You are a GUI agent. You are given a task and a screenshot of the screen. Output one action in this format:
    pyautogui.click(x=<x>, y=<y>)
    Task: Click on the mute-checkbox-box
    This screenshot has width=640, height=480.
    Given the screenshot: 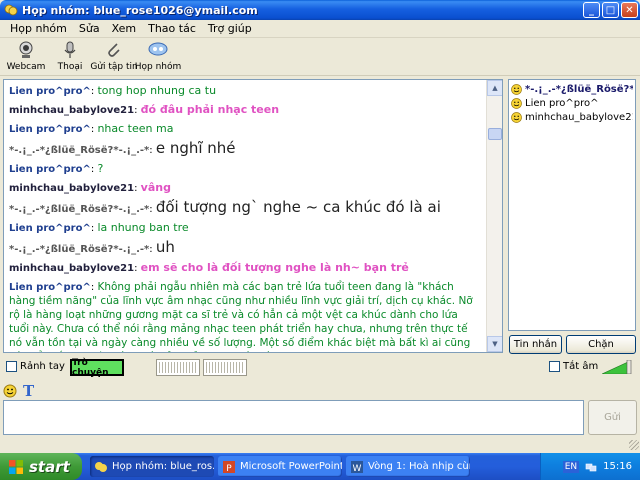 What is the action you would take?
    pyautogui.click(x=554, y=366)
    